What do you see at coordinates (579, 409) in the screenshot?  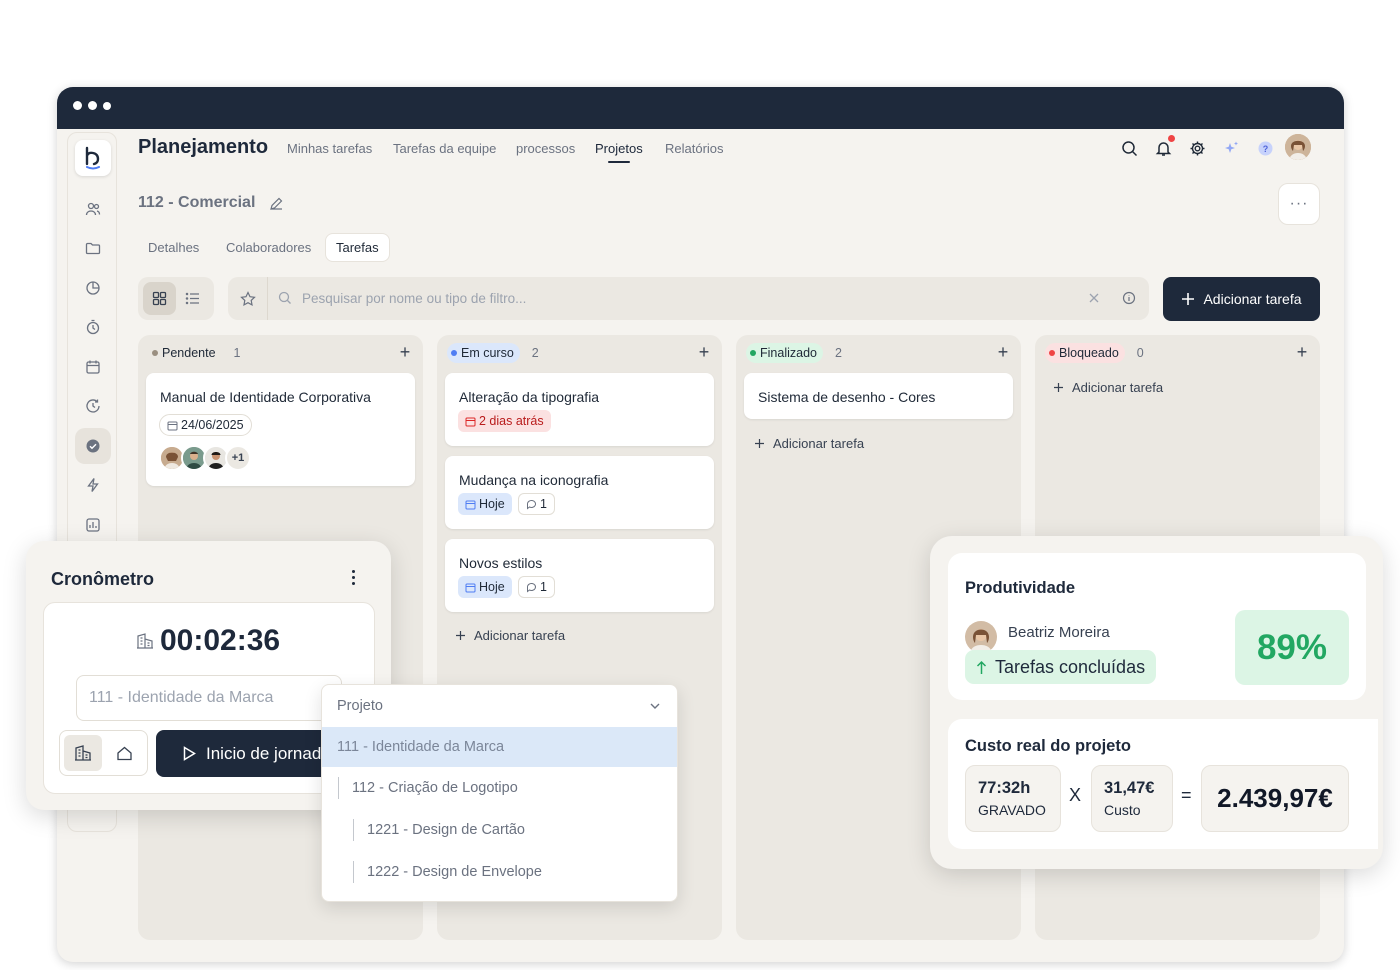 I see `task-card: Alteração da tipografia 2 dias atrás` at bounding box center [579, 409].